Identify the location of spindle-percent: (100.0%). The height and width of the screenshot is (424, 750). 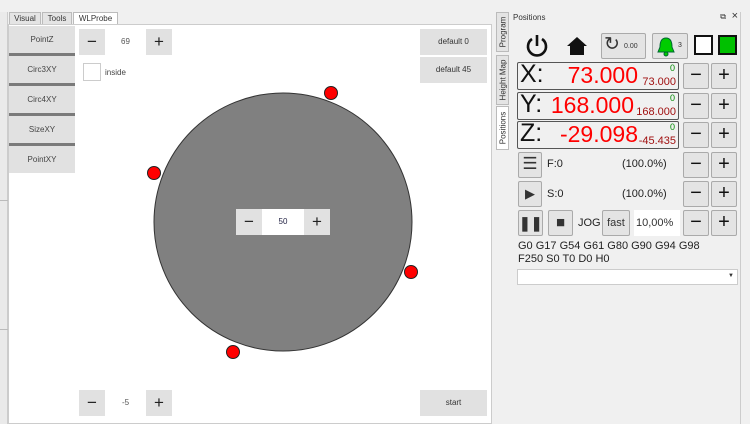
(644, 194).